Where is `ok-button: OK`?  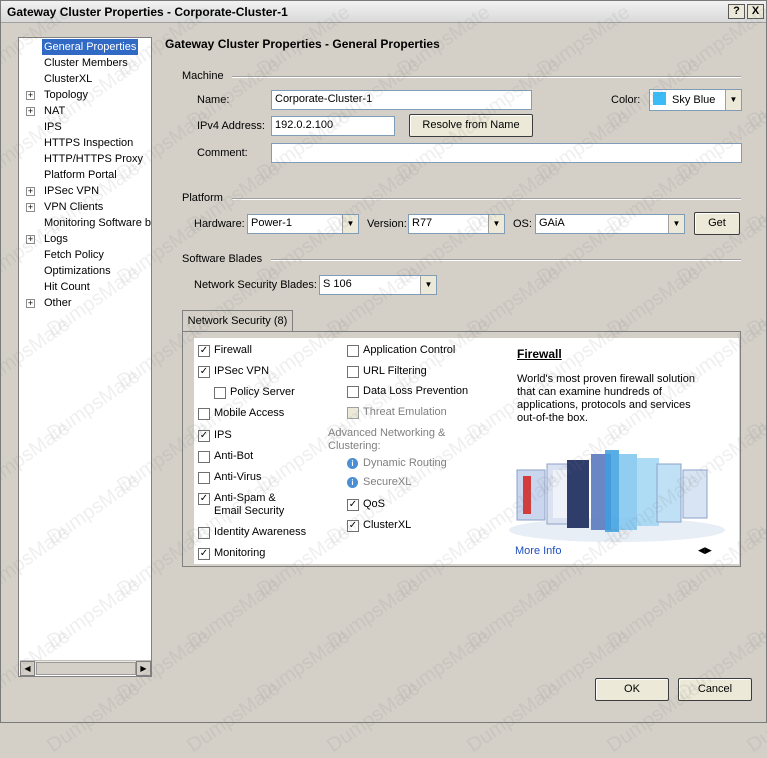
ok-button: OK is located at coordinates (632, 689).